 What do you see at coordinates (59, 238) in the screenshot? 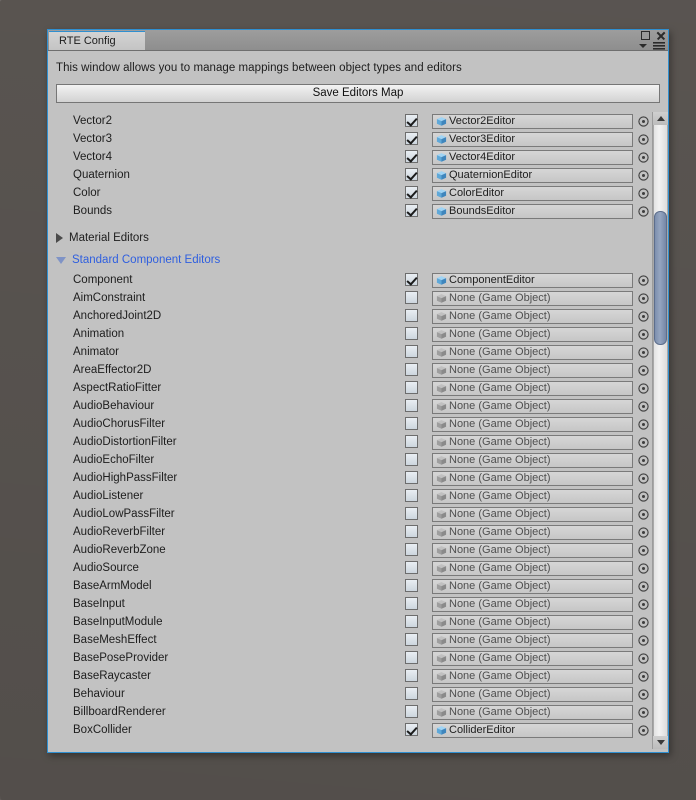
I see `triangle-right-icon` at bounding box center [59, 238].